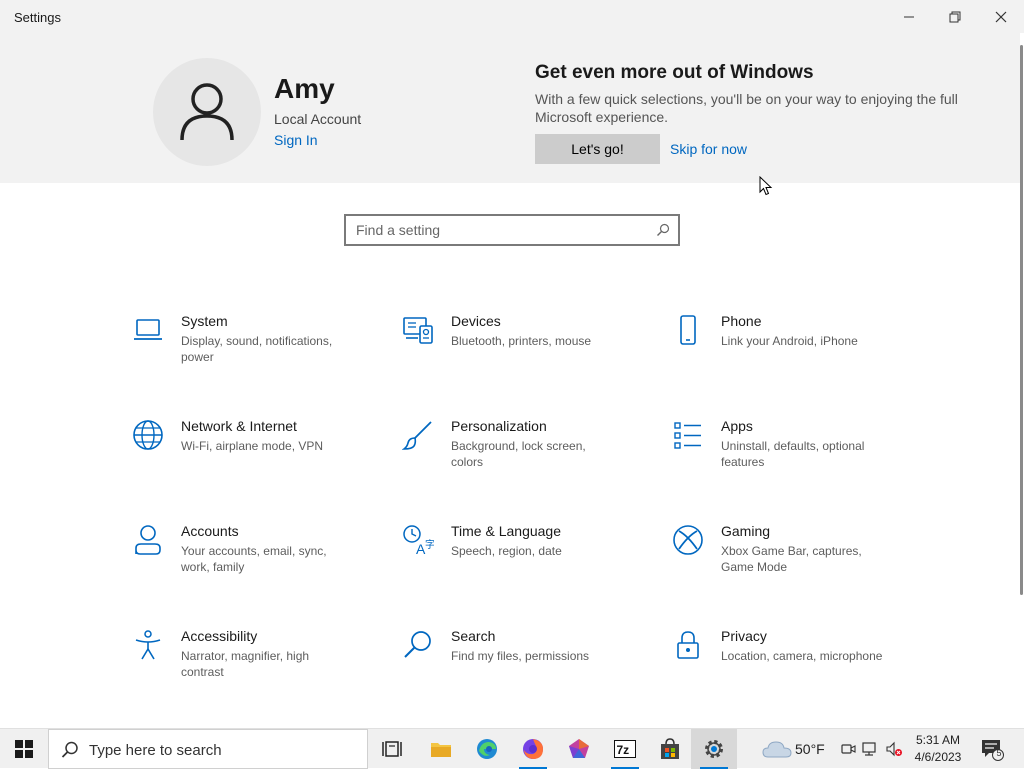  I want to click on lets-go-button: Let's go!, so click(597, 149).